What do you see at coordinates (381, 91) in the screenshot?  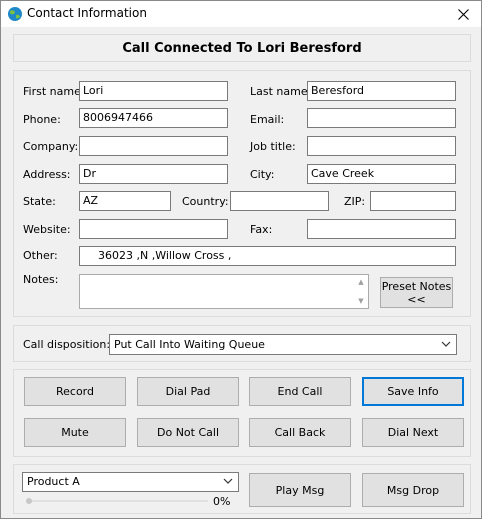 I see `last-name-field: Beresford` at bounding box center [381, 91].